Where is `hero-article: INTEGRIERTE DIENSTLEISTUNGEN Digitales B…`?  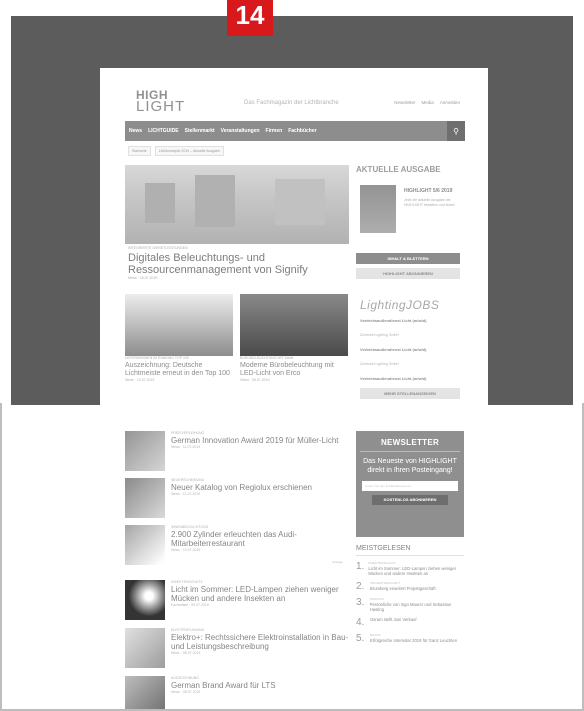 hero-article: INTEGRIERTE DIENSTLEISTUNGEN Digitales B… is located at coordinates (238, 263).